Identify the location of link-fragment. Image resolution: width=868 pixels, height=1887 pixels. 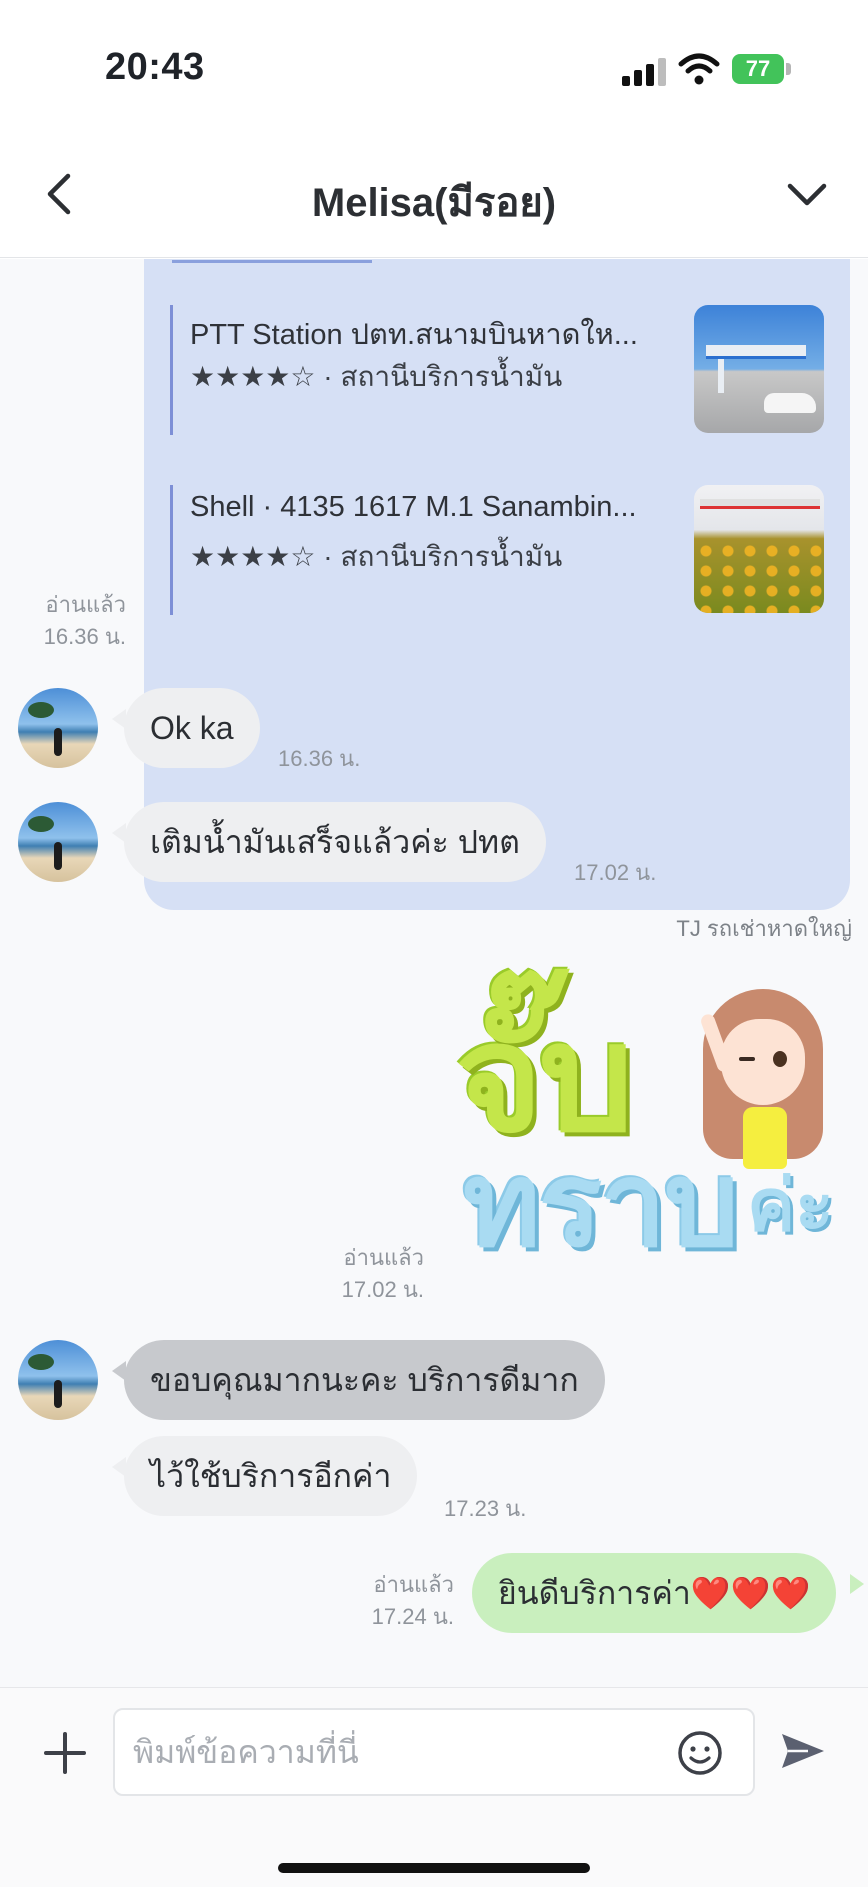
(272, 261).